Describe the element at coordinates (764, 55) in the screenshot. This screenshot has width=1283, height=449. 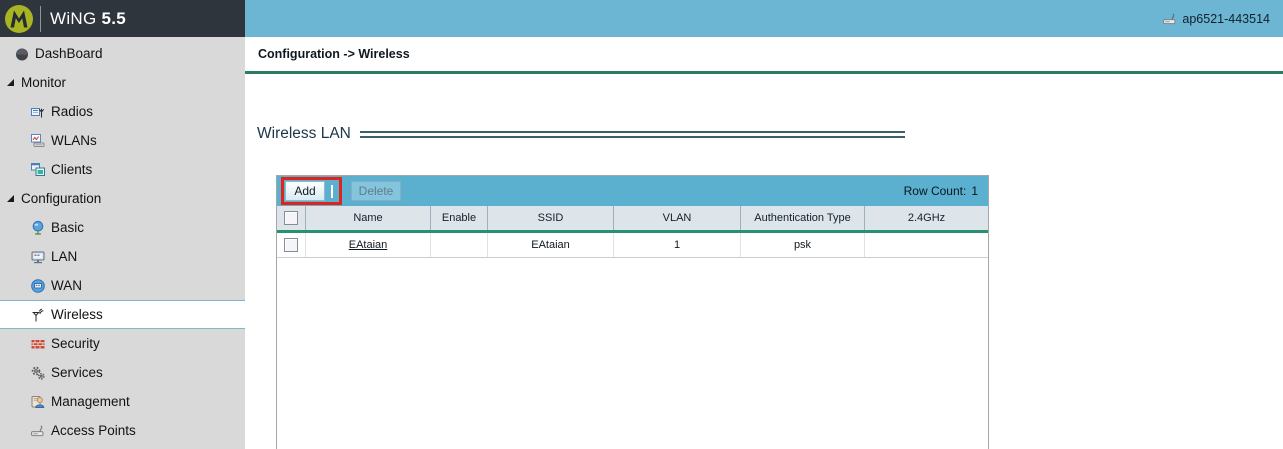
I see `breadcrumb-band: Configuration -> Wireless` at that location.